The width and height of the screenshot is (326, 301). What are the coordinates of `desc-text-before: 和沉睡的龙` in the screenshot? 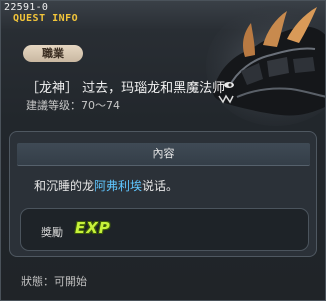 It's located at (64, 186).